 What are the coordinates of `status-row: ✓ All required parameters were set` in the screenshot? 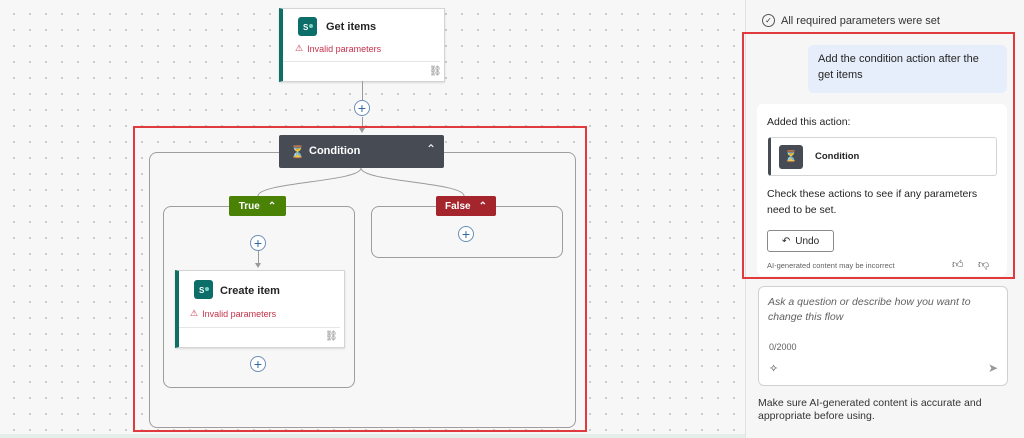 It's located at (851, 20).